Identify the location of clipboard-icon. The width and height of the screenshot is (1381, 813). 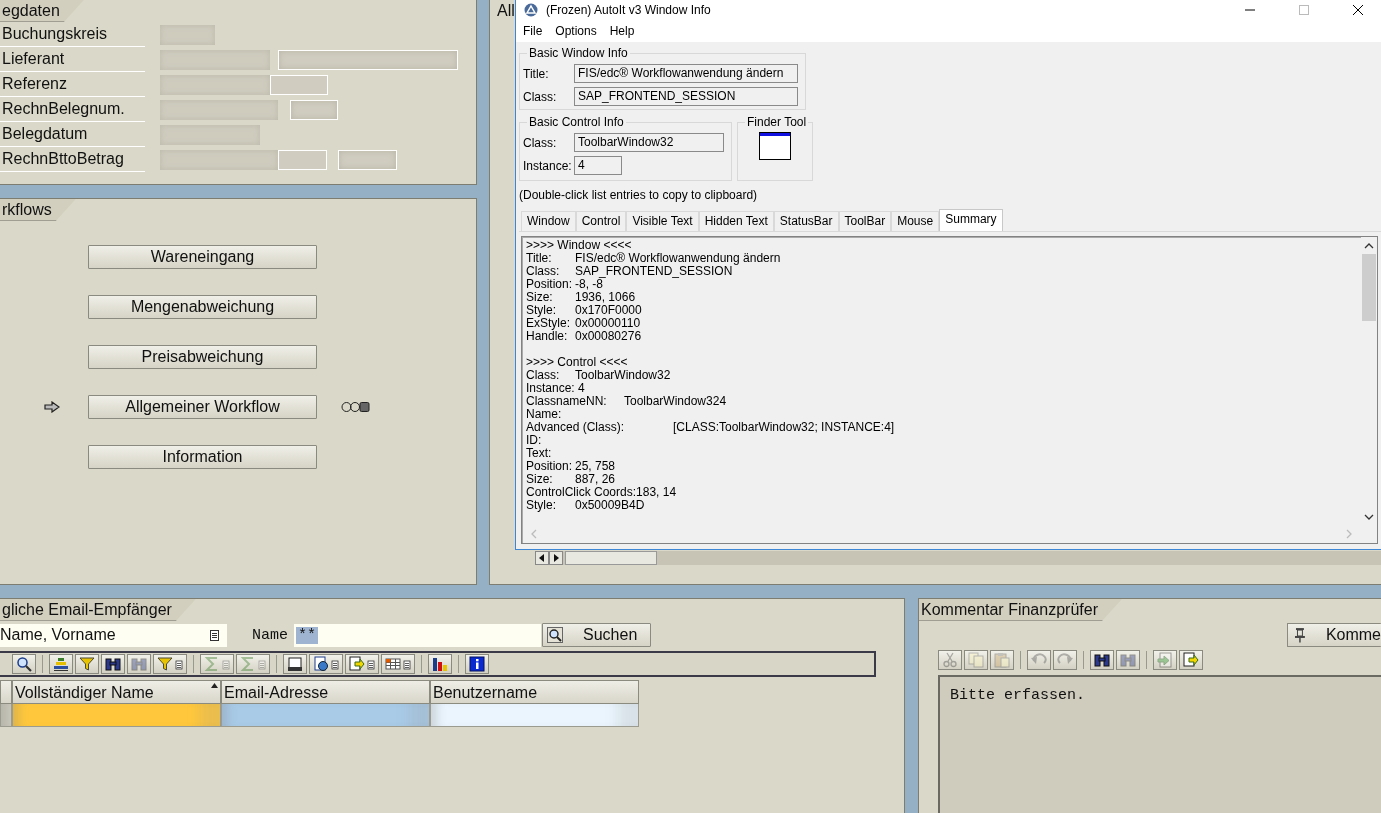
(1002, 660).